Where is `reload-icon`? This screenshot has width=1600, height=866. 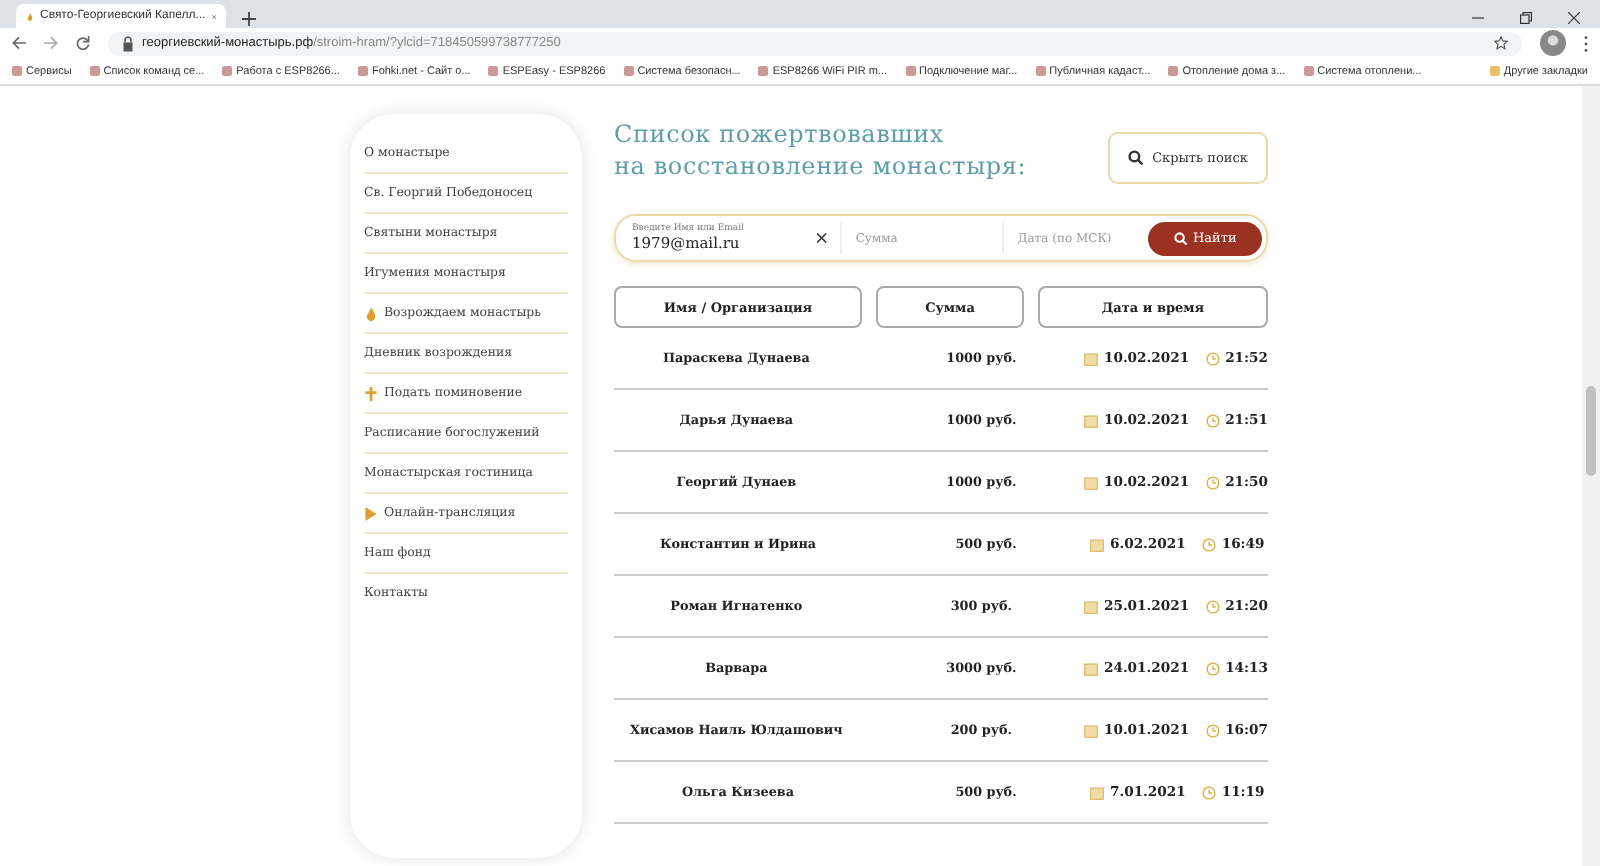
reload-icon is located at coordinates (83, 43).